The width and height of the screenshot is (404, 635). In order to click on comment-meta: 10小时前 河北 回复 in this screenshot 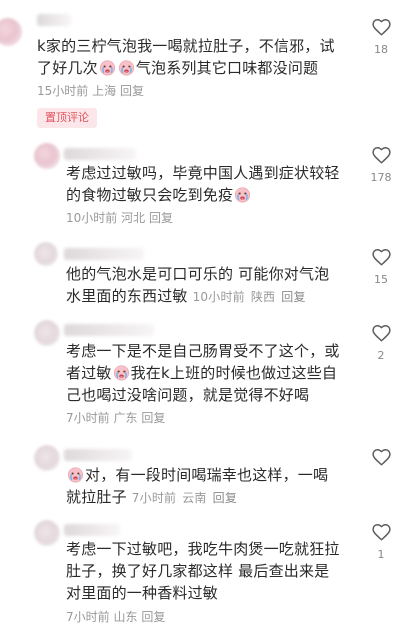, I will do `click(119, 218)`.